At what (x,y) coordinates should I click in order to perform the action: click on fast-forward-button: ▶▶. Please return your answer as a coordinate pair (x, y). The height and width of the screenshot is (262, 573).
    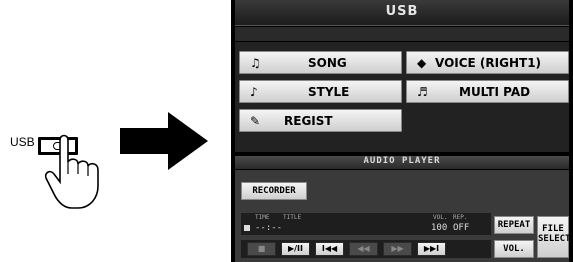
    Looking at the image, I should click on (397, 249).